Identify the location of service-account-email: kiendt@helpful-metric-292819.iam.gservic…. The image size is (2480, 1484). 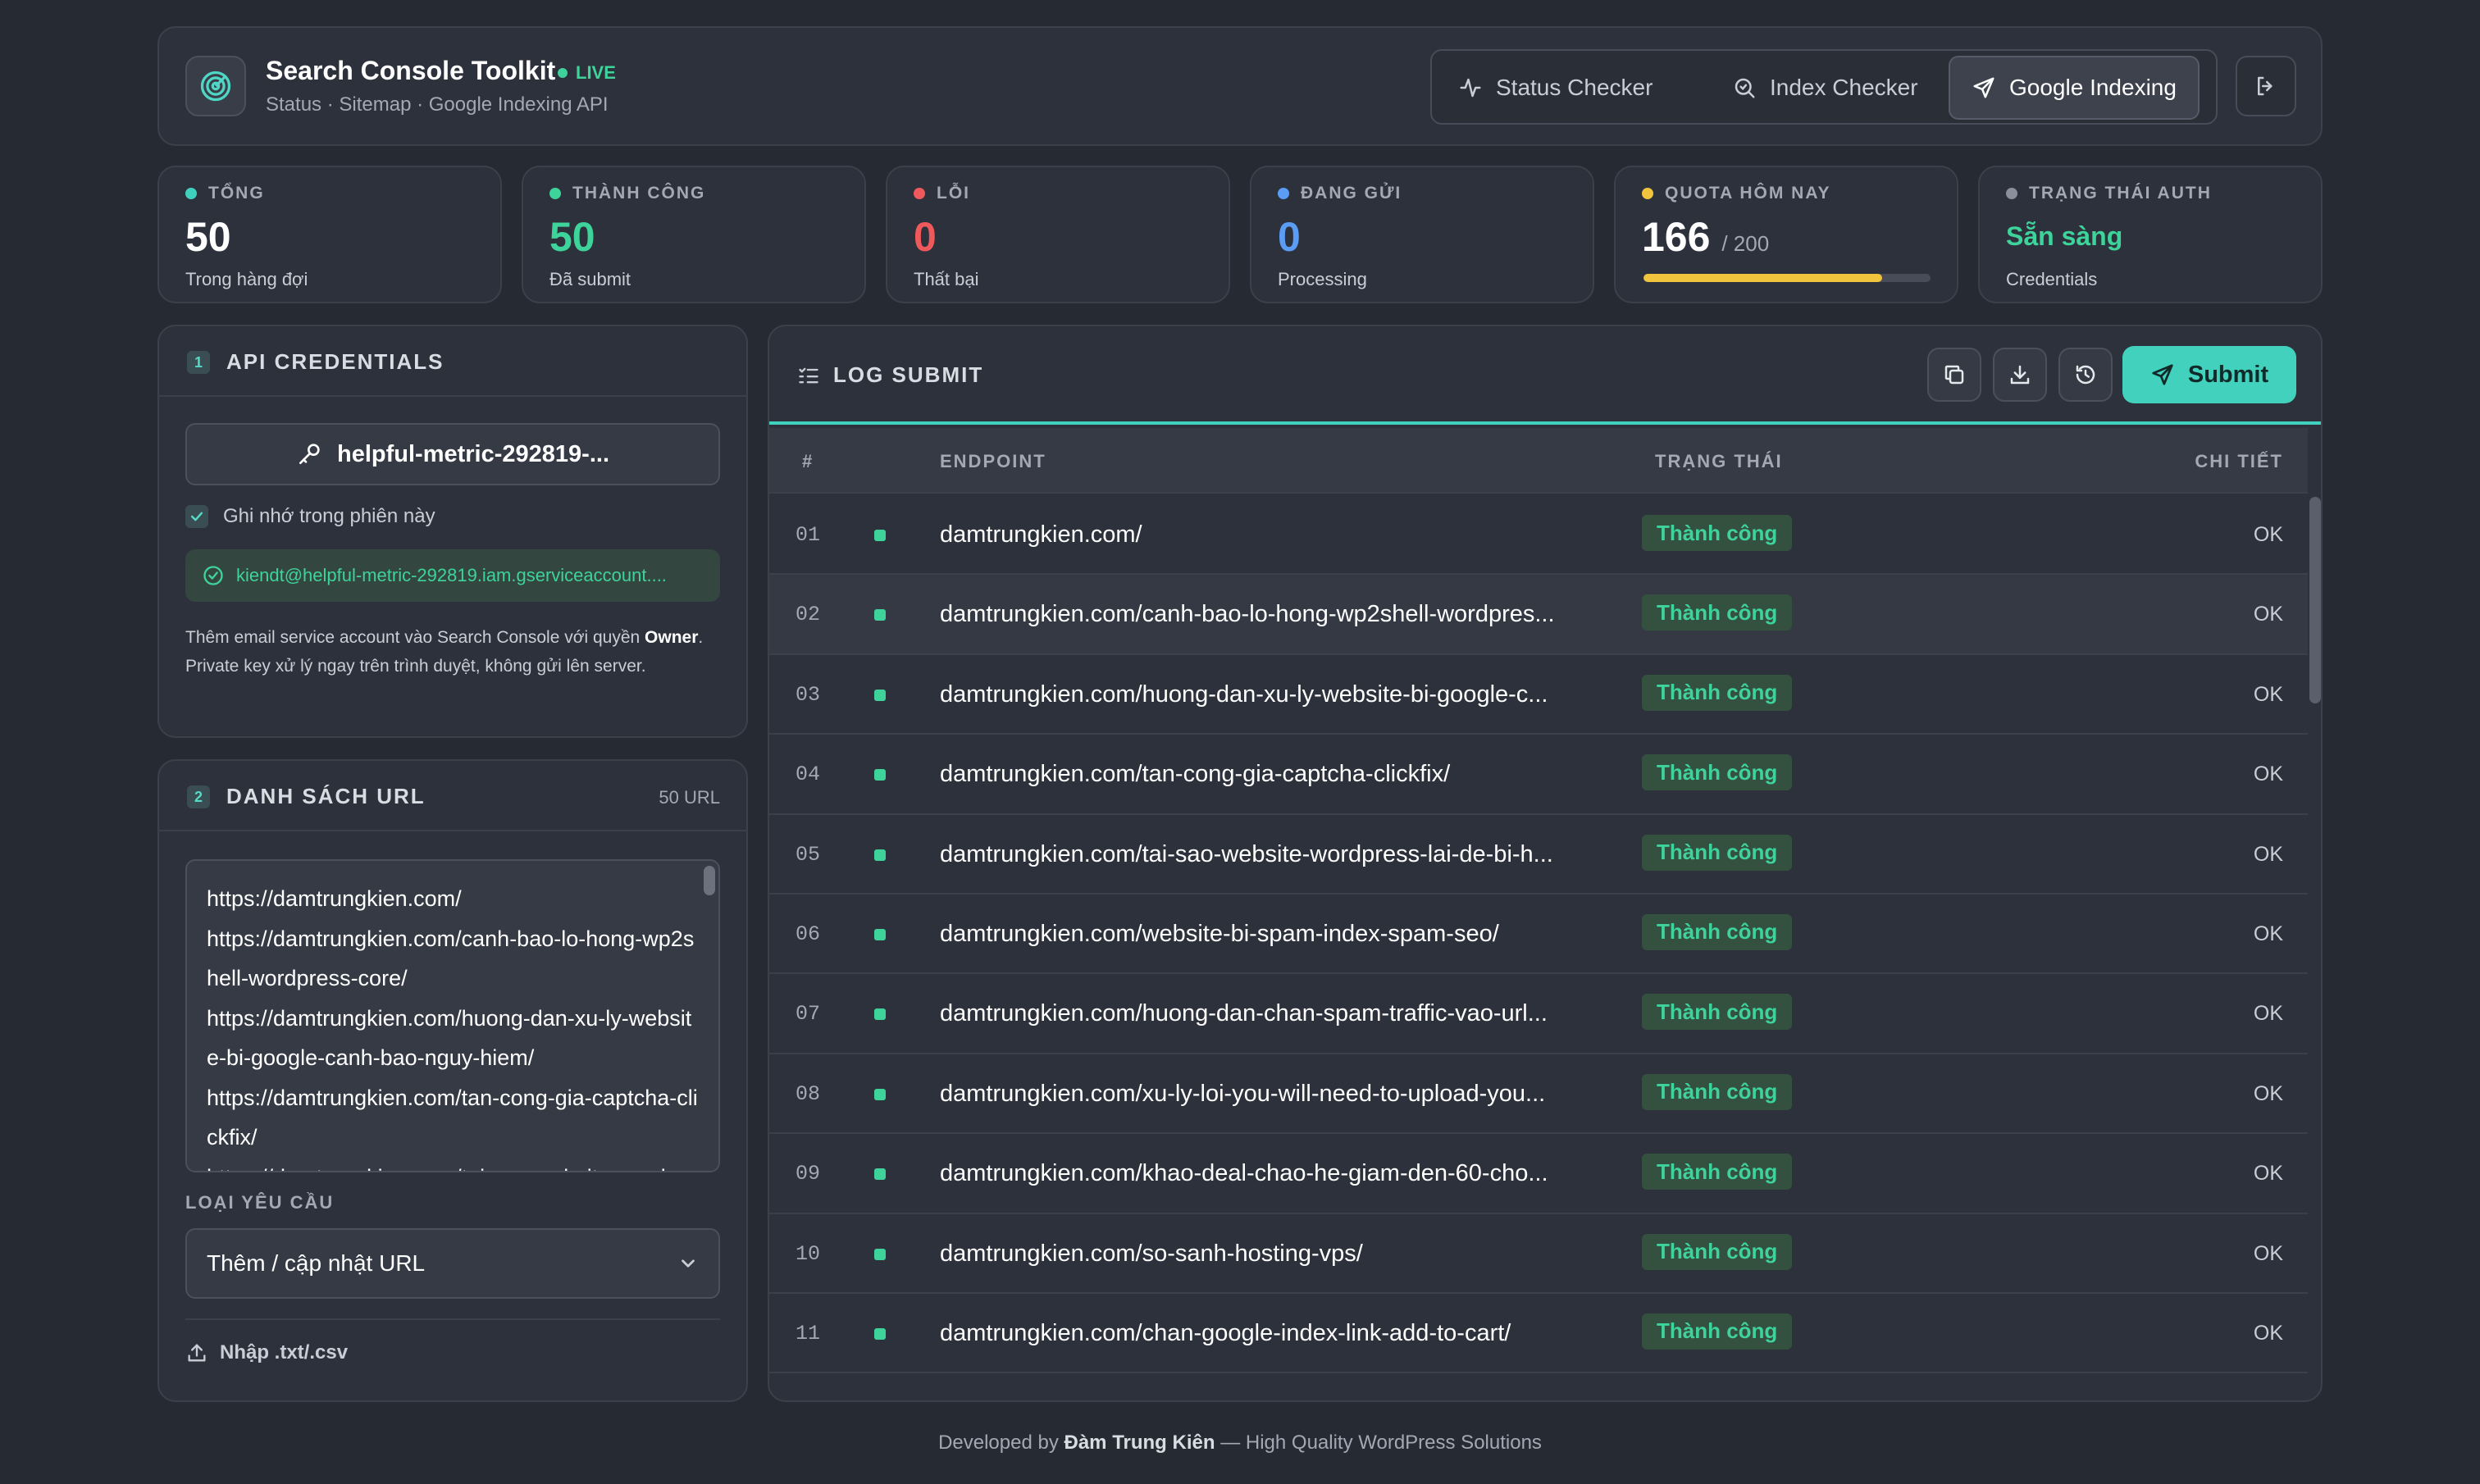
(452, 575).